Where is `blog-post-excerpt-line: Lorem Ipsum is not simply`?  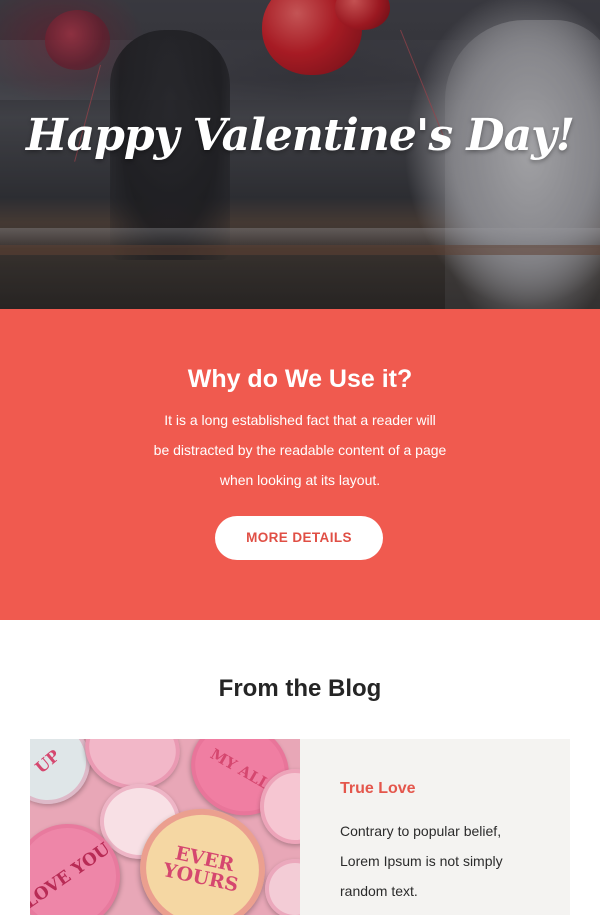
blog-post-excerpt-line: Lorem Ipsum is not simply is located at coordinates (421, 861).